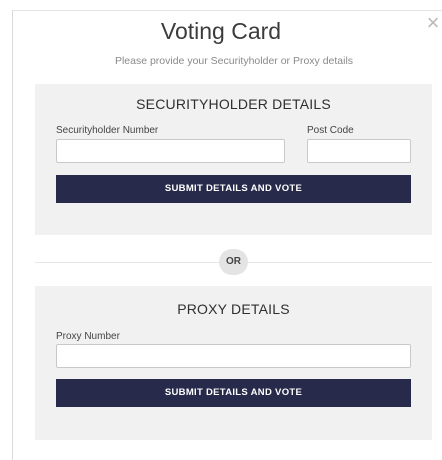  What do you see at coordinates (330, 130) in the screenshot?
I see `postcode-label: Post Code` at bounding box center [330, 130].